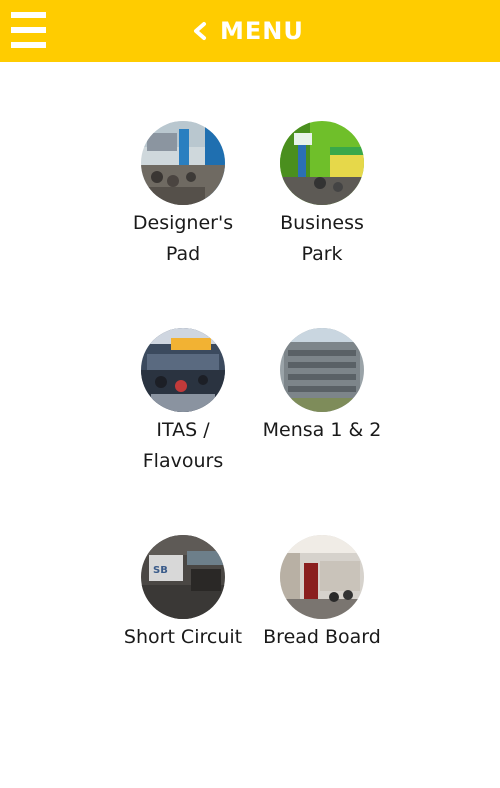  I want to click on chevron-left-icon, so click(200, 31).